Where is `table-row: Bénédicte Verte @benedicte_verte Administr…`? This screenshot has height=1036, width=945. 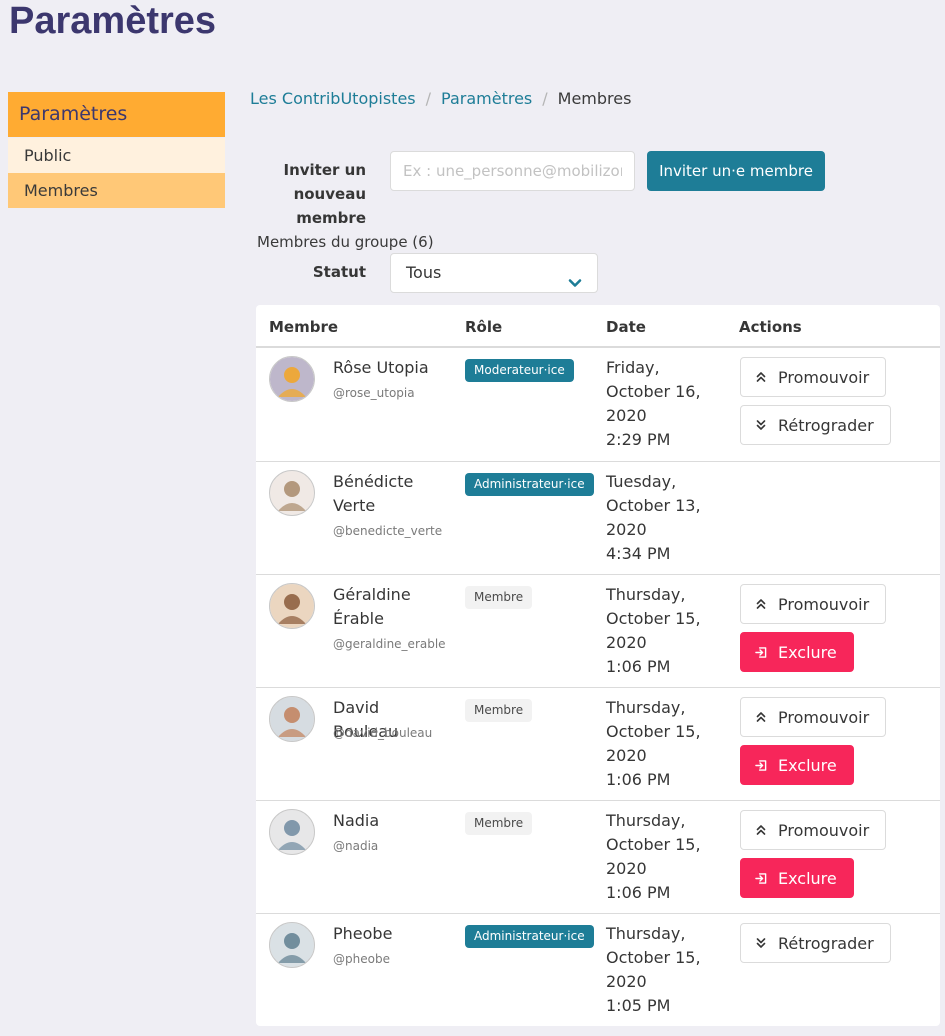 table-row: Bénédicte Verte @benedicte_verte Administr… is located at coordinates (598, 518).